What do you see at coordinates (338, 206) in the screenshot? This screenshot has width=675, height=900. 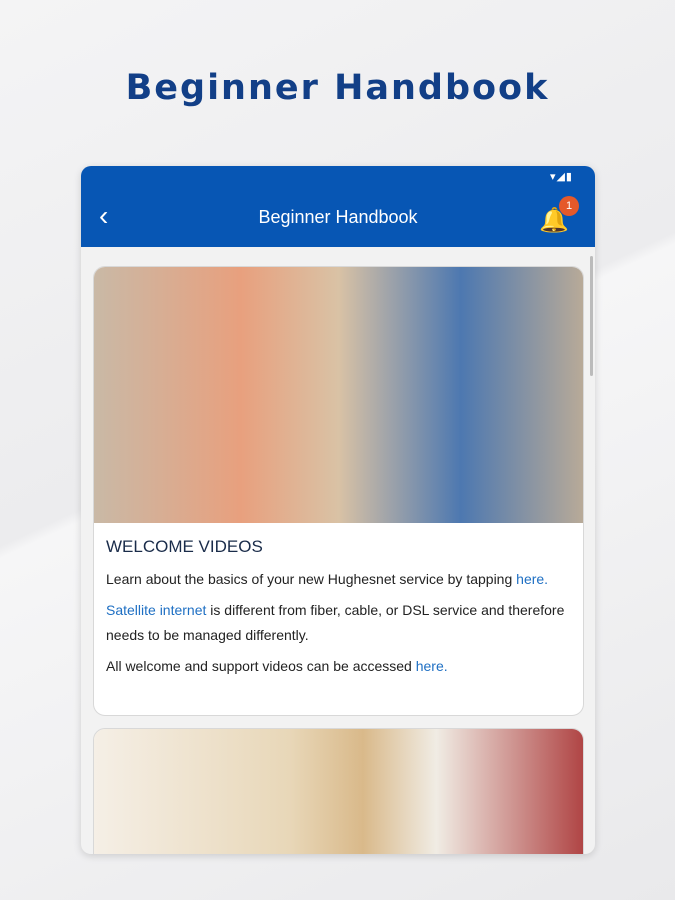 I see `app-bar: ▾◢▮ ‹ Beginner Handbook 🔔 1` at bounding box center [338, 206].